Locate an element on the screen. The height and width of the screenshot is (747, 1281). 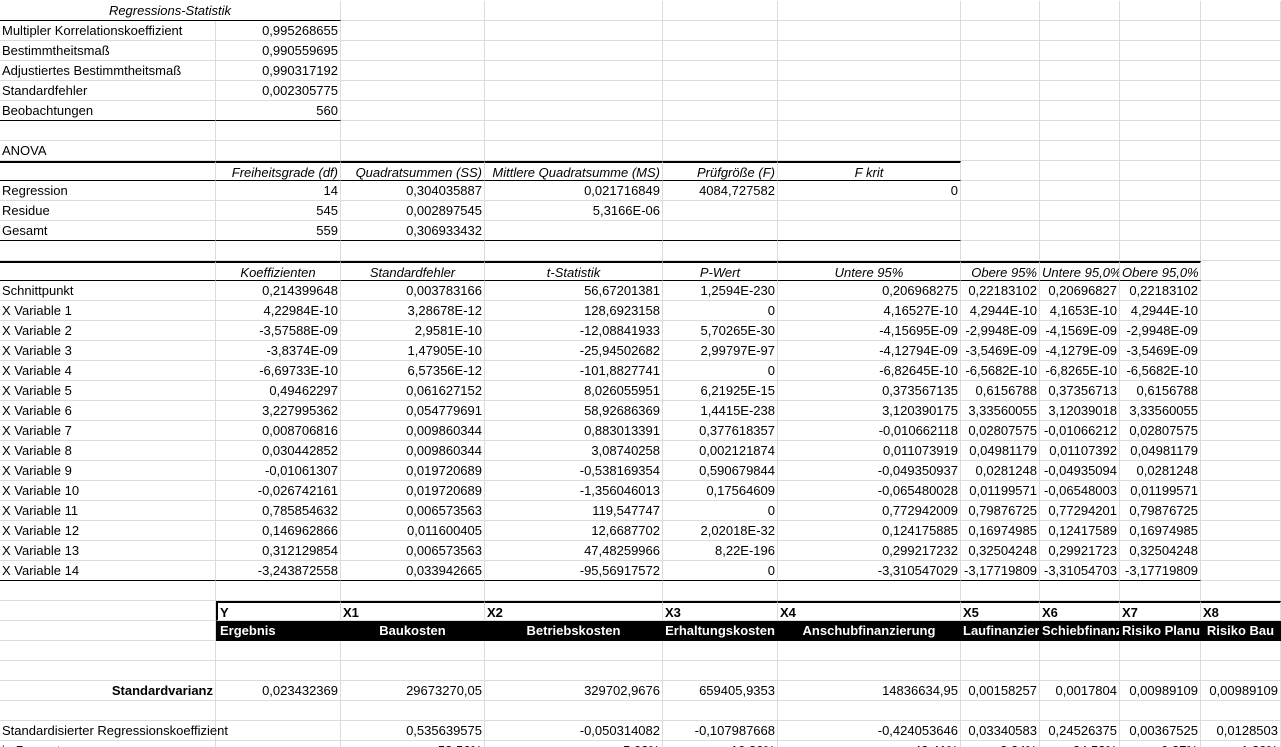
std-coeff-value: -0,050314082 is located at coordinates (574, 731).